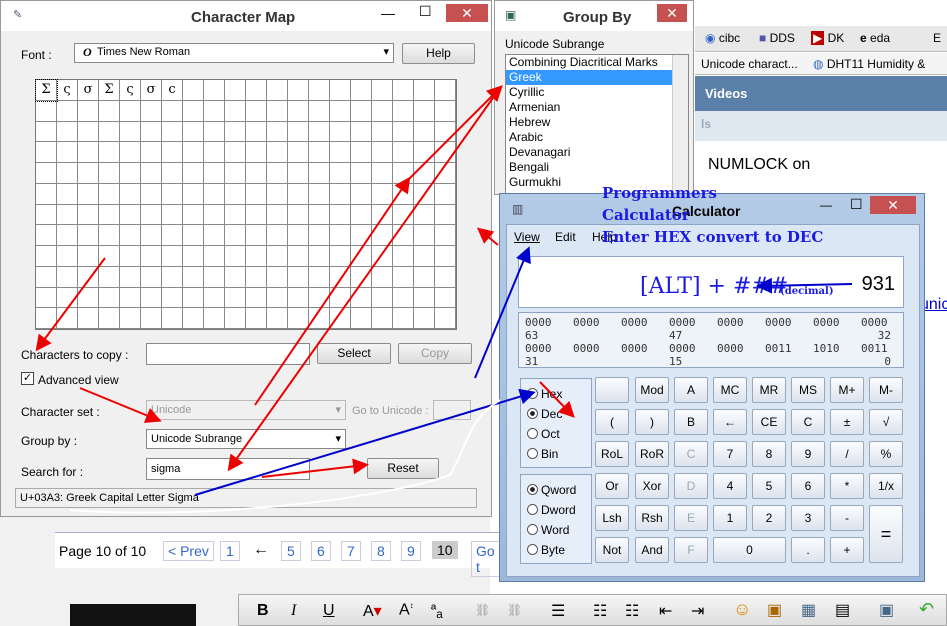 The width and height of the screenshot is (947, 626). I want to click on char-cell: Σ, so click(46, 90).